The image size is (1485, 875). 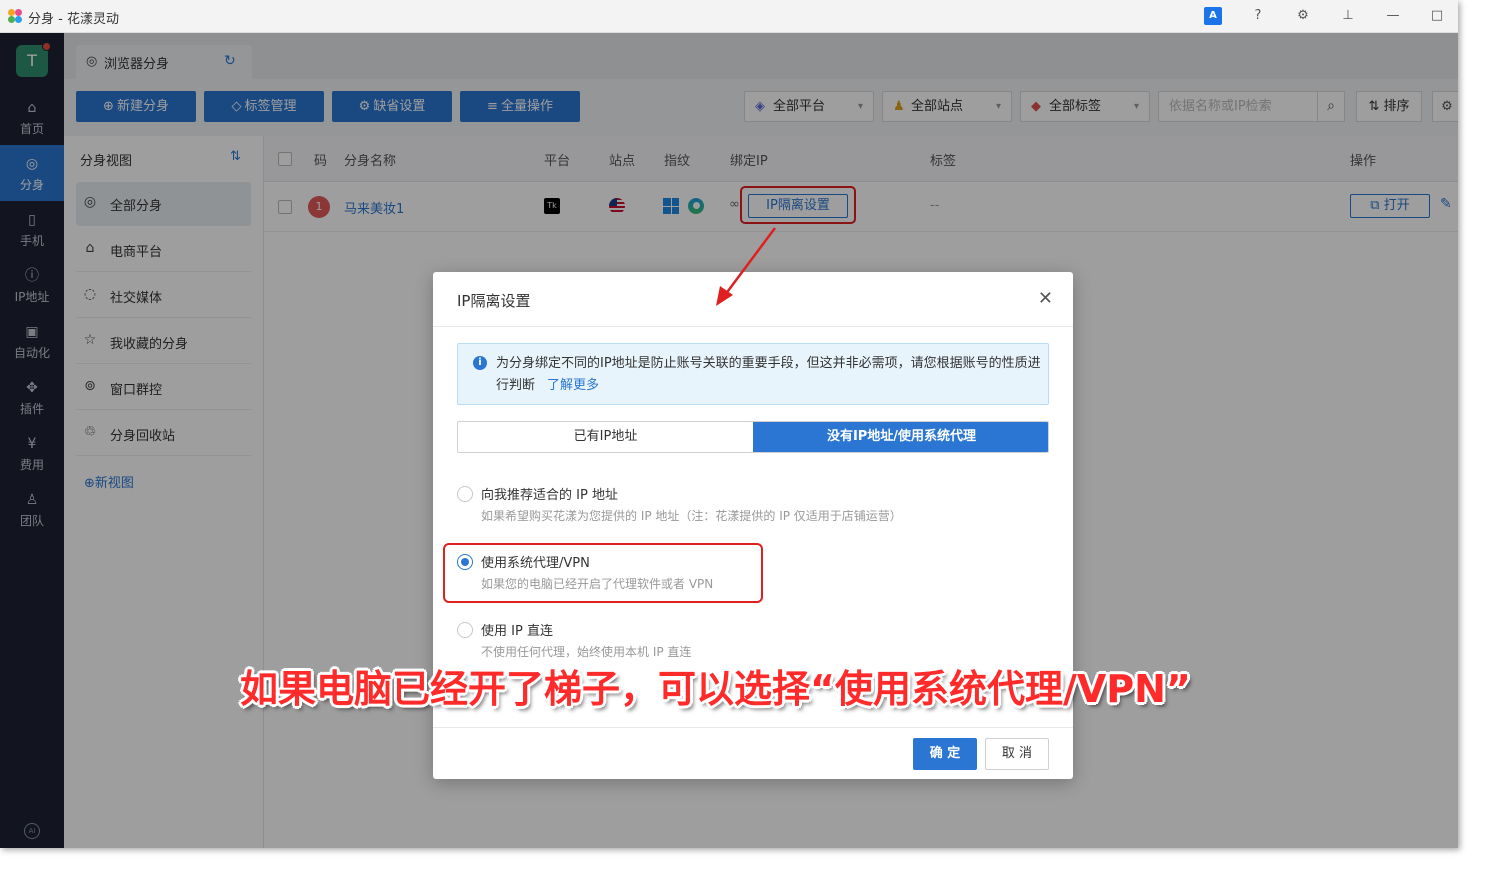 I want to click on annotation-caption: 如果电脑已经开了梯子，可以选择“使用系统代理/VPN”, so click(x=715, y=689).